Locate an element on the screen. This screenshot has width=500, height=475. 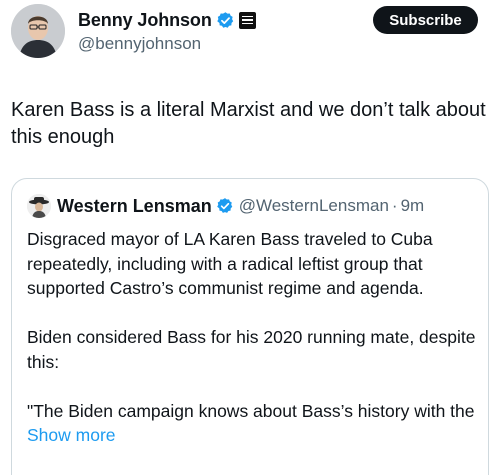
quoted-verified-badge-icon is located at coordinates (225, 206).